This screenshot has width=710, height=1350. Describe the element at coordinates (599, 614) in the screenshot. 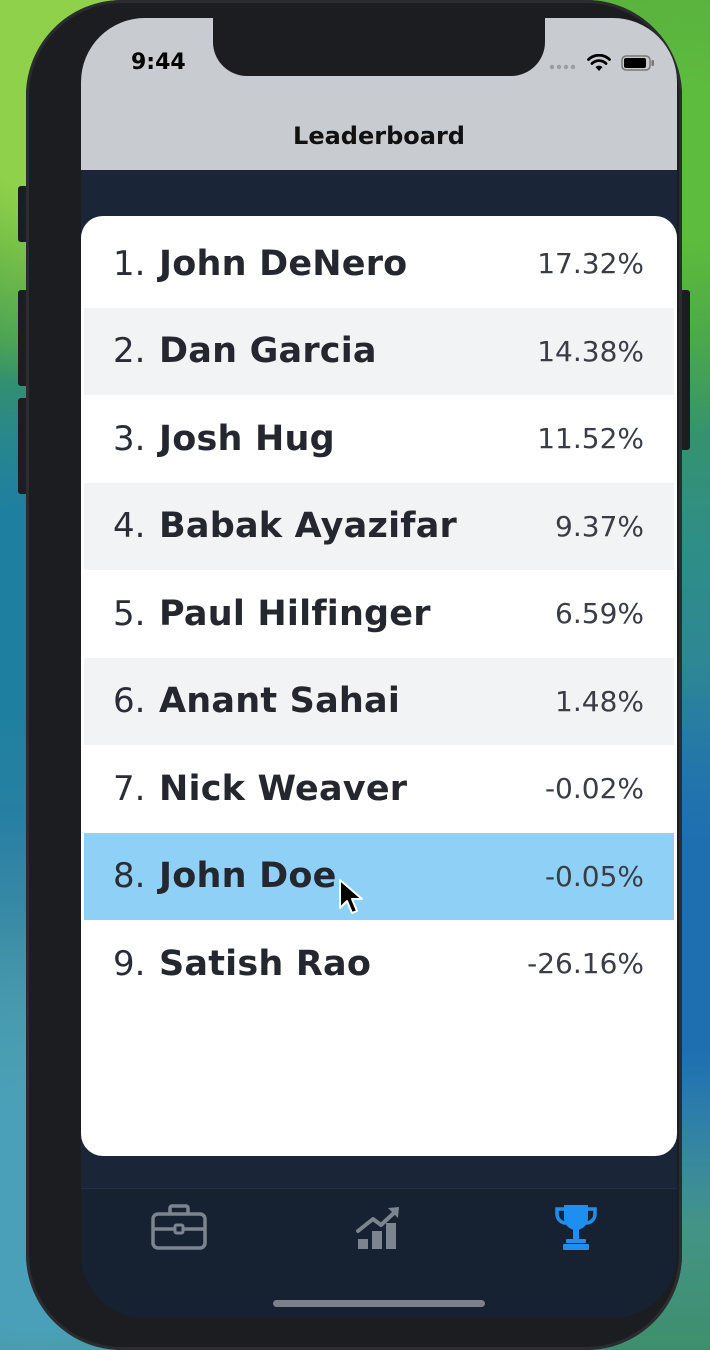

I see `return-percent: 6.59%` at that location.